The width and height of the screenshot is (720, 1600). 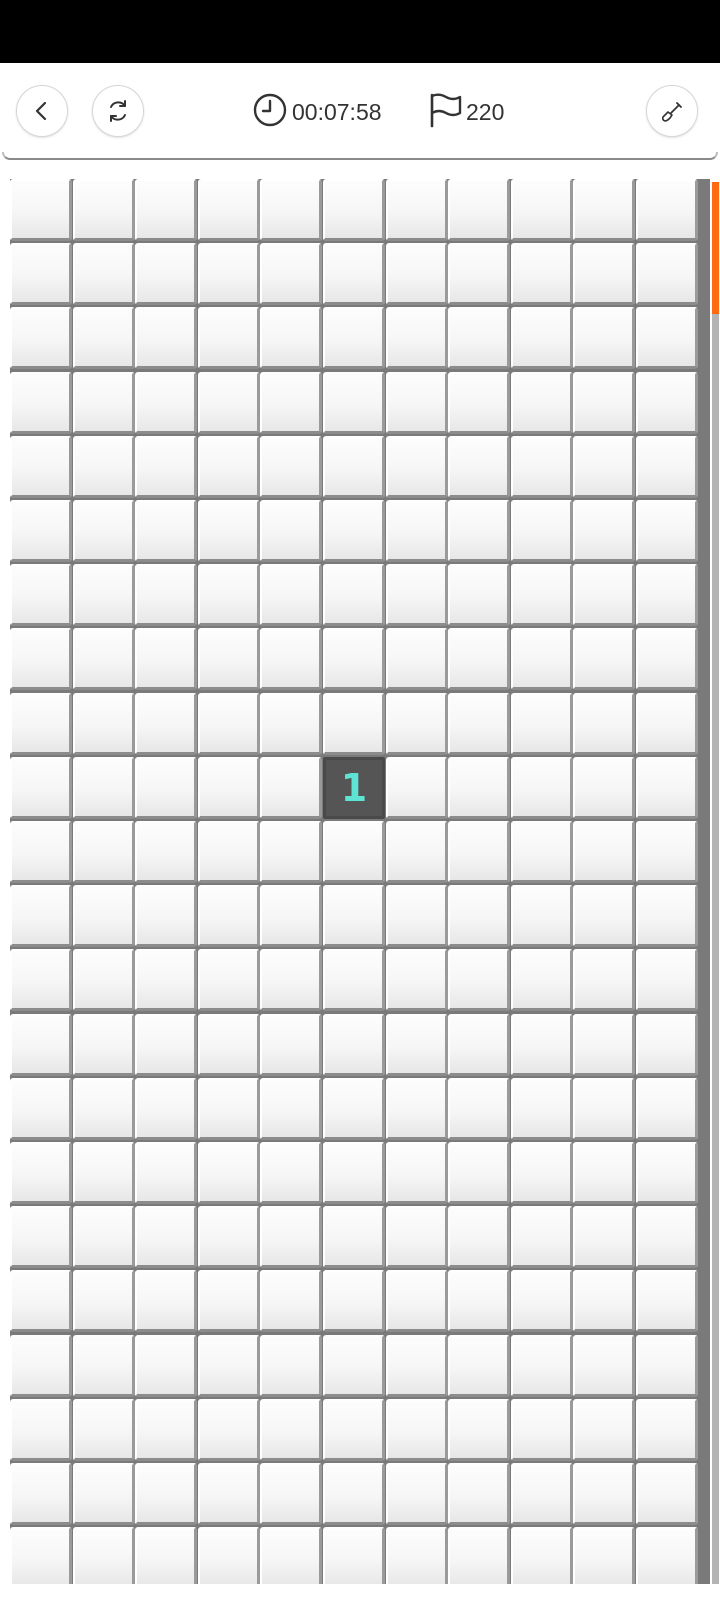 I want to click on scrollbar-track, so click(x=715, y=883).